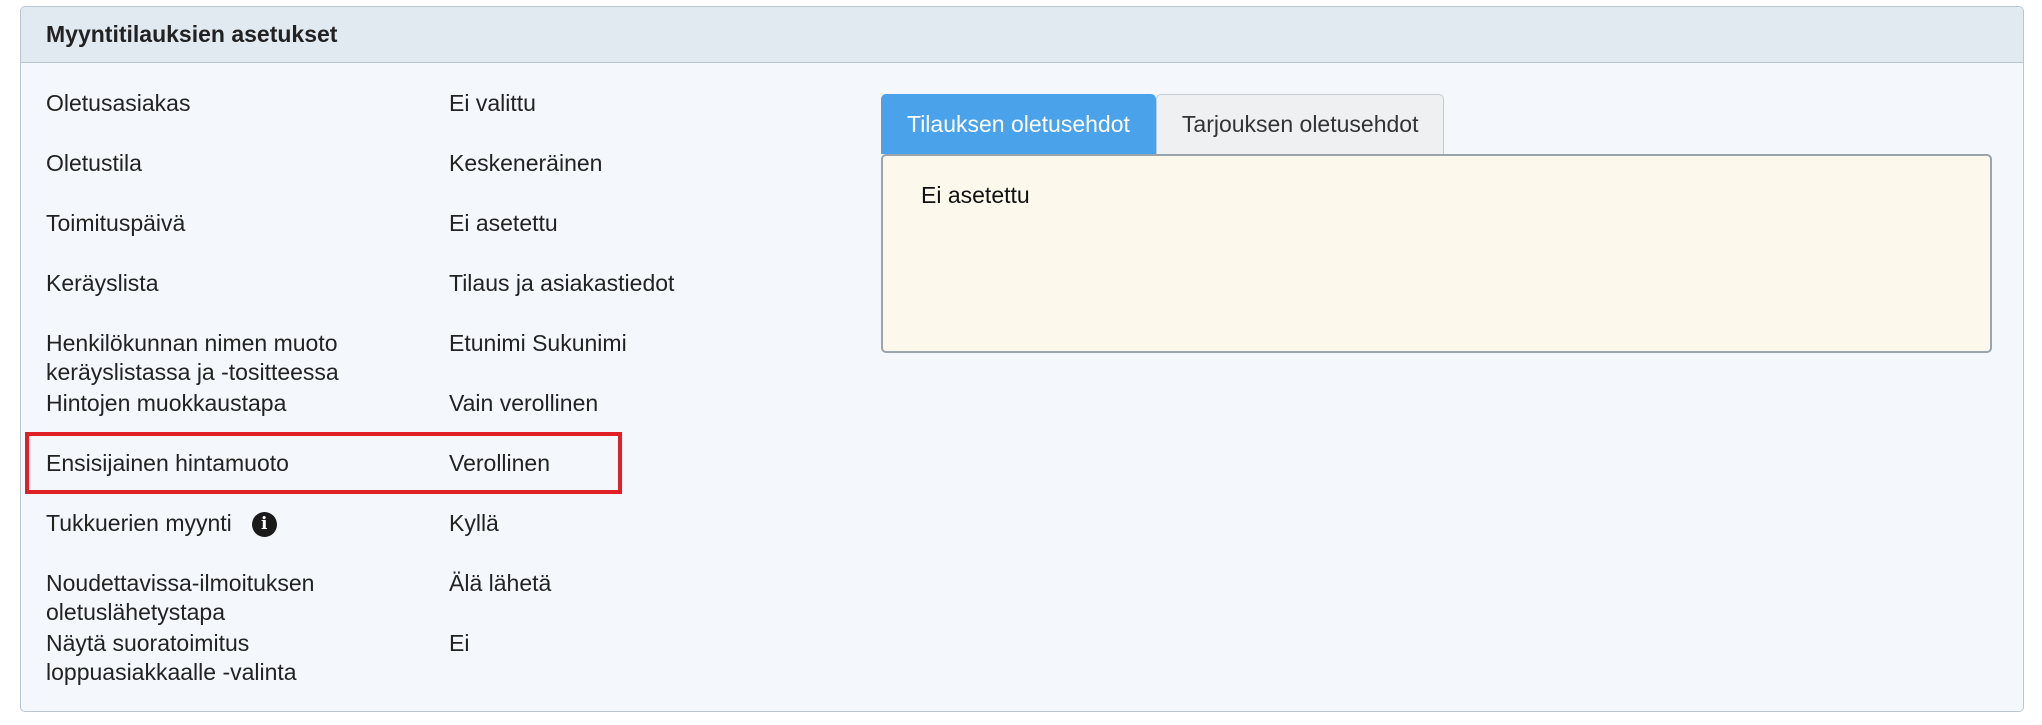 This screenshot has width=2042, height=725. Describe the element at coordinates (167, 463) in the screenshot. I see `setting-label: Ensisijainen hintamuoto` at that location.